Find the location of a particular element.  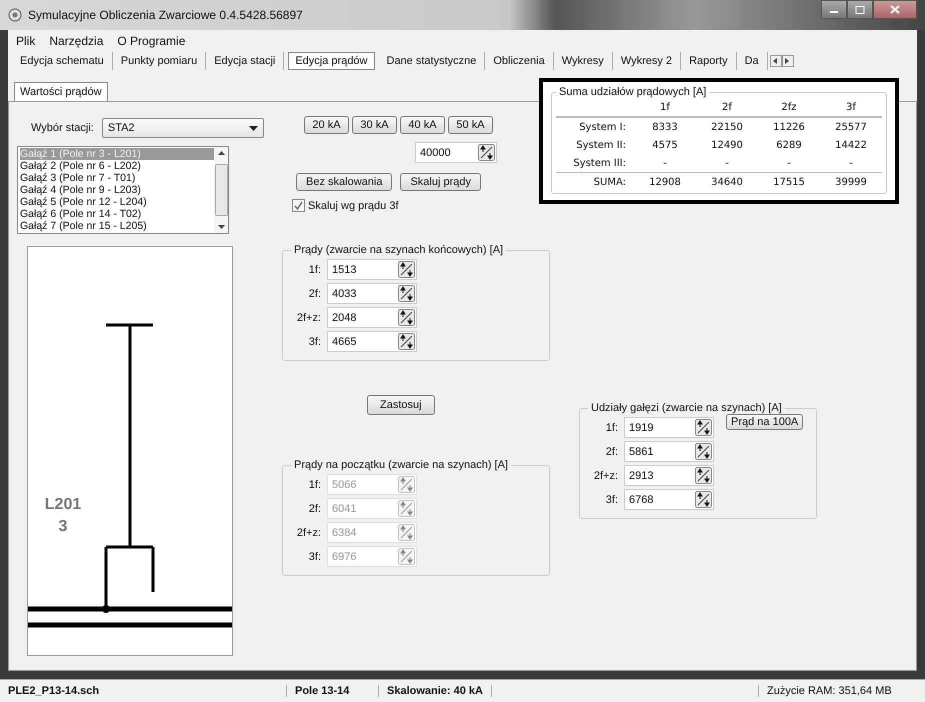

scroll-left-button is located at coordinates (776, 61).